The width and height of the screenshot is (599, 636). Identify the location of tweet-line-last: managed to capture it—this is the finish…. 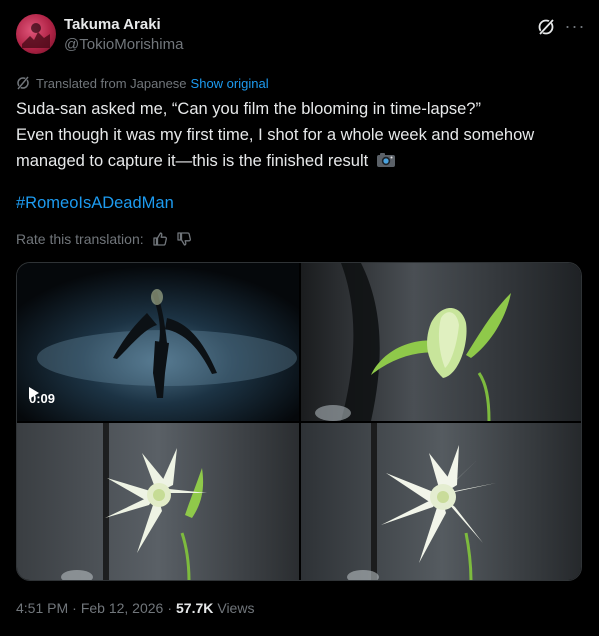
(301, 161).